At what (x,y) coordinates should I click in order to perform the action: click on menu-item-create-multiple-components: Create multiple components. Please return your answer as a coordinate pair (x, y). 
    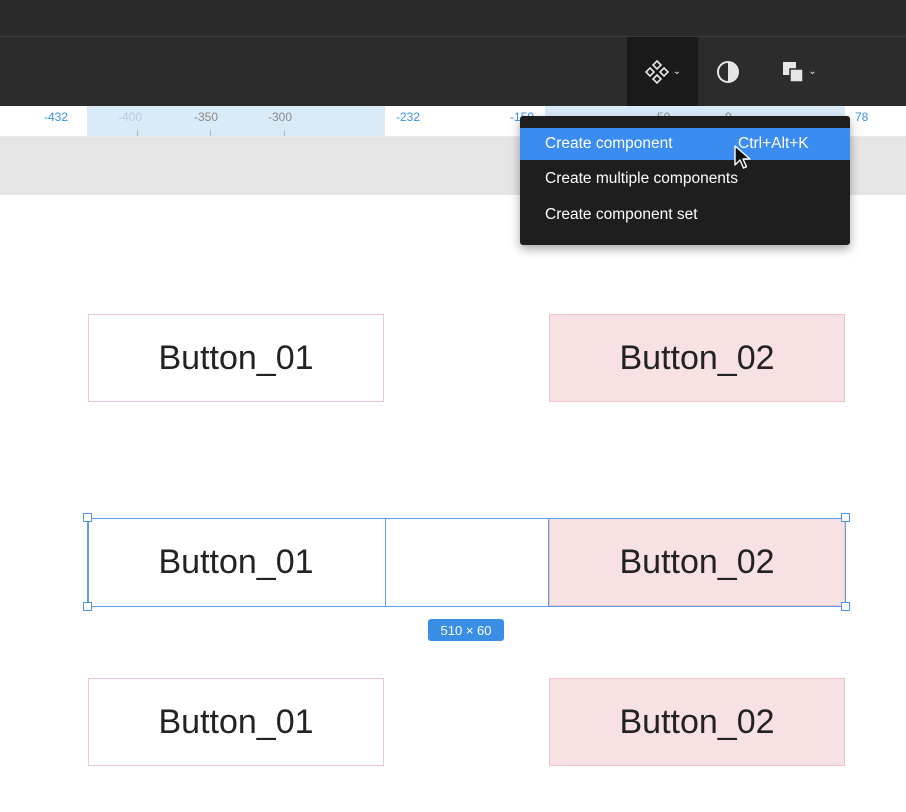
    Looking at the image, I should click on (685, 179).